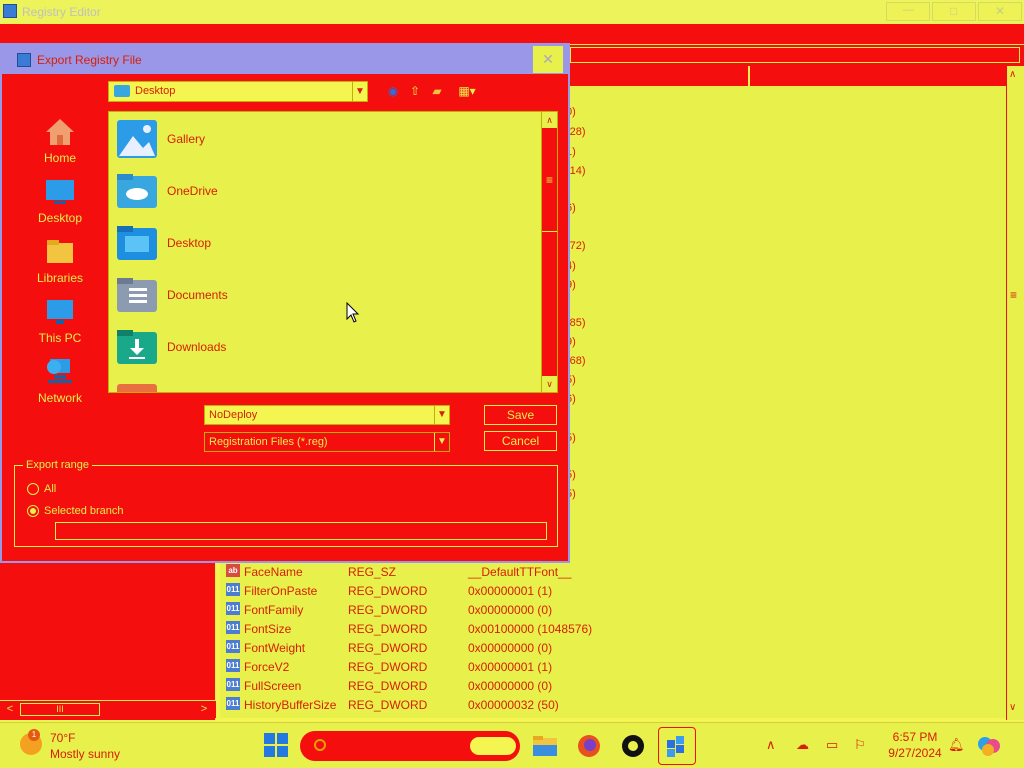 This screenshot has width=1024, height=768. I want to click on system-clock: 6:57 PM 9/27/2024, so click(915, 745).